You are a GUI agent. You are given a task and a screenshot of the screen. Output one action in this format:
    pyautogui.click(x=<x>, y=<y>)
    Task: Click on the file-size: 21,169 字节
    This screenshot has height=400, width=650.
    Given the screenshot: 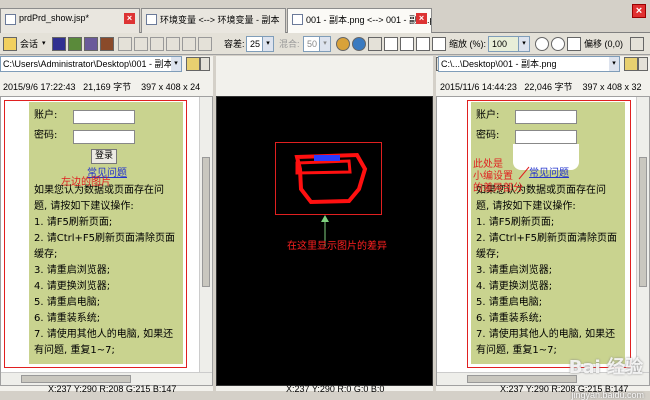 What is the action you would take?
    pyautogui.click(x=107, y=87)
    